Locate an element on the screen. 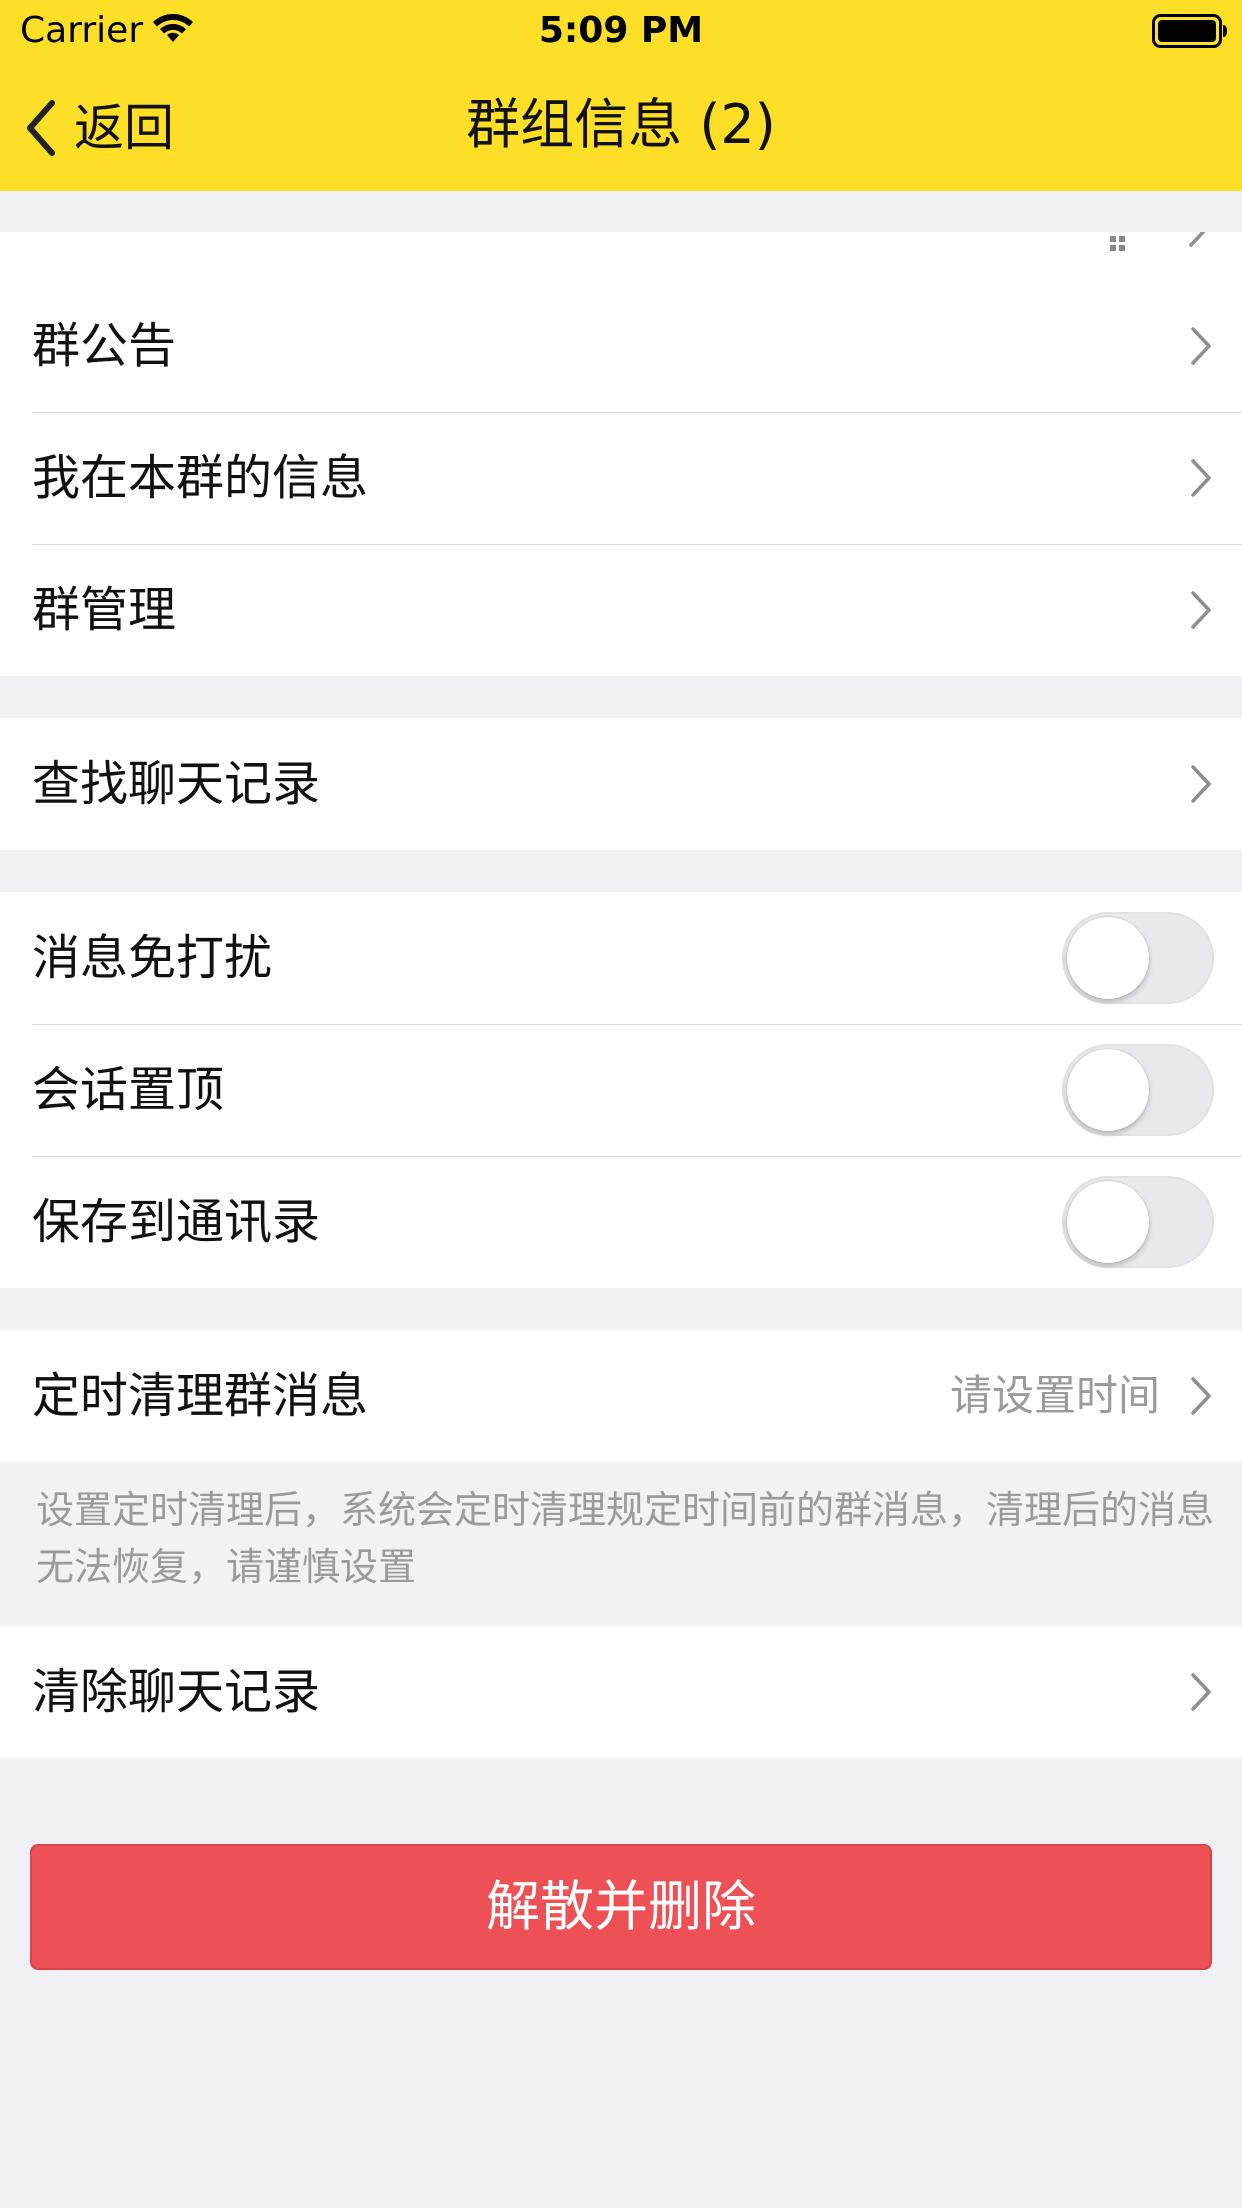 Image resolution: width=1242 pixels, height=2208 pixels. save-to-contacts-toggle is located at coordinates (1138, 1222).